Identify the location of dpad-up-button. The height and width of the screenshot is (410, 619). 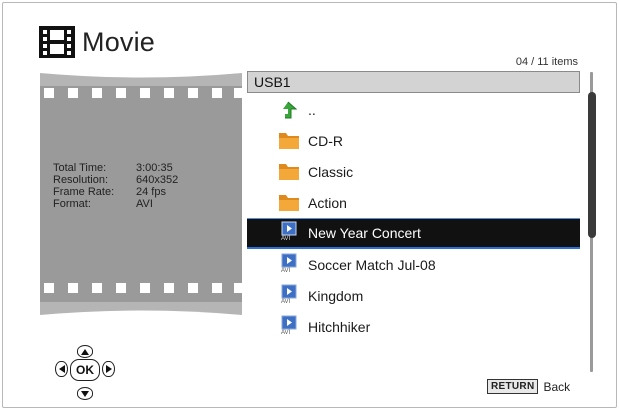
(85, 351).